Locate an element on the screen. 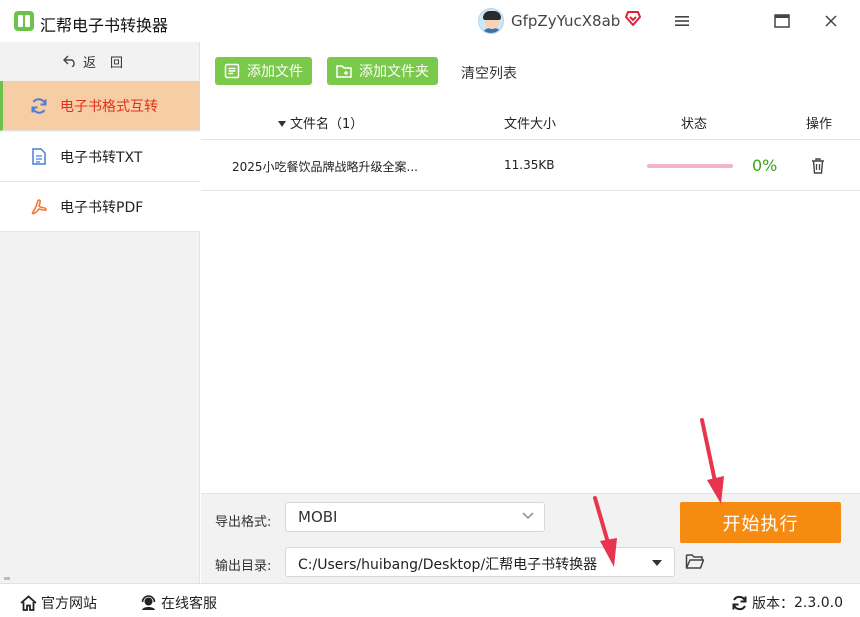  trash-icon is located at coordinates (818, 165).